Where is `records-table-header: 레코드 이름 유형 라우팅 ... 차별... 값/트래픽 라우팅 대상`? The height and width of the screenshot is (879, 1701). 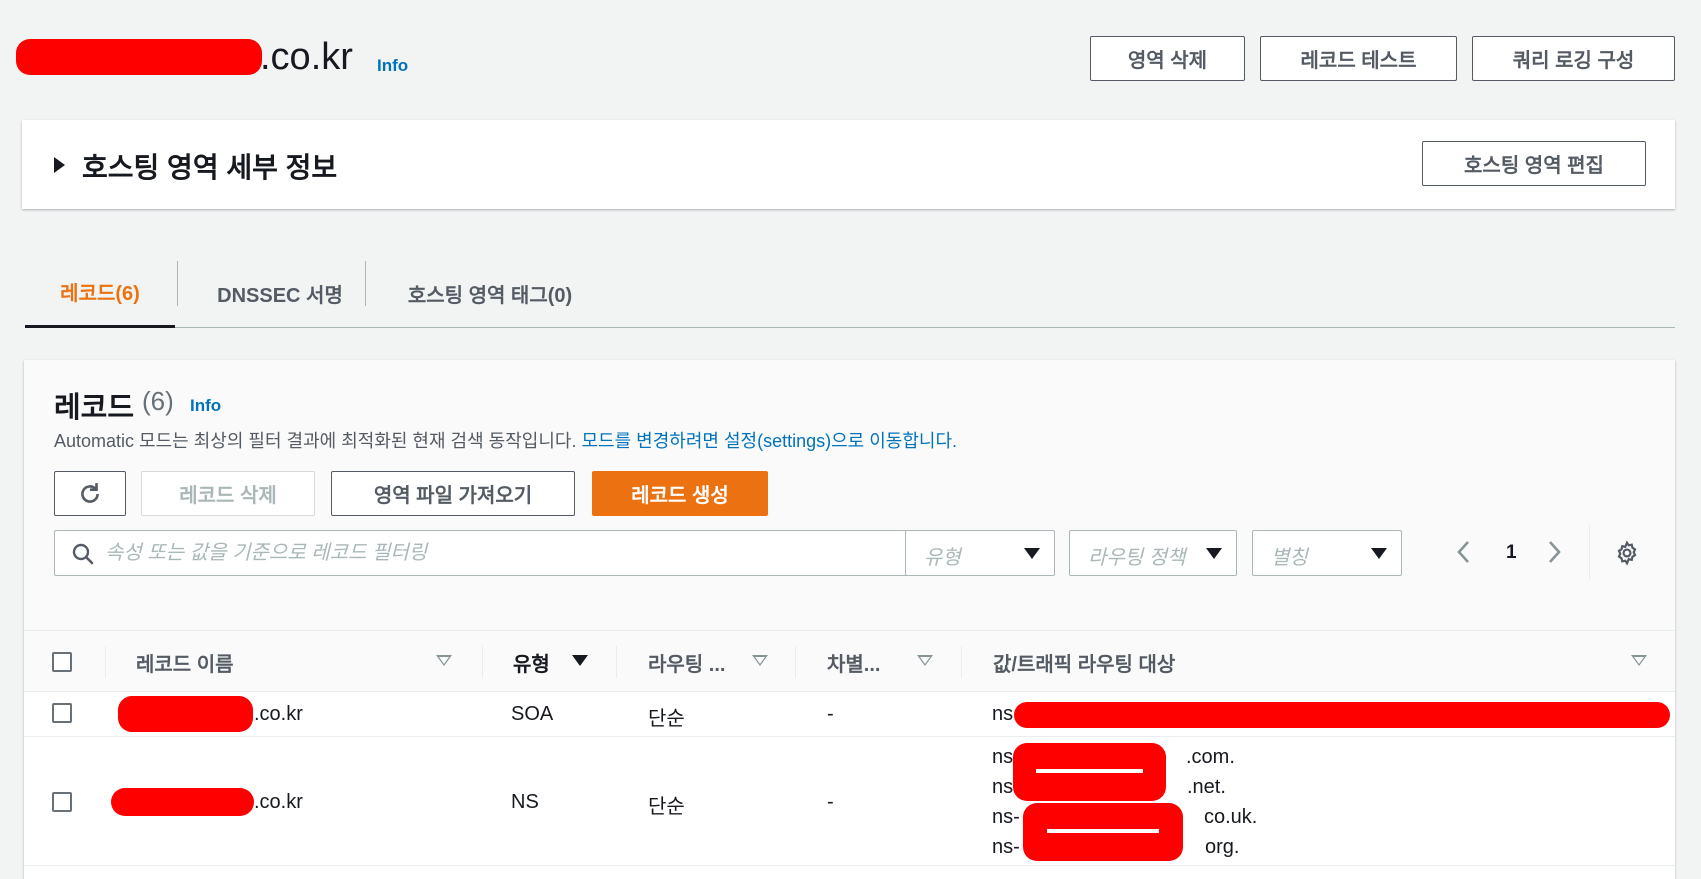 records-table-header: 레코드 이름 유형 라우팅 ... 차별... 값/트래픽 라우팅 대상 is located at coordinates (849, 661).